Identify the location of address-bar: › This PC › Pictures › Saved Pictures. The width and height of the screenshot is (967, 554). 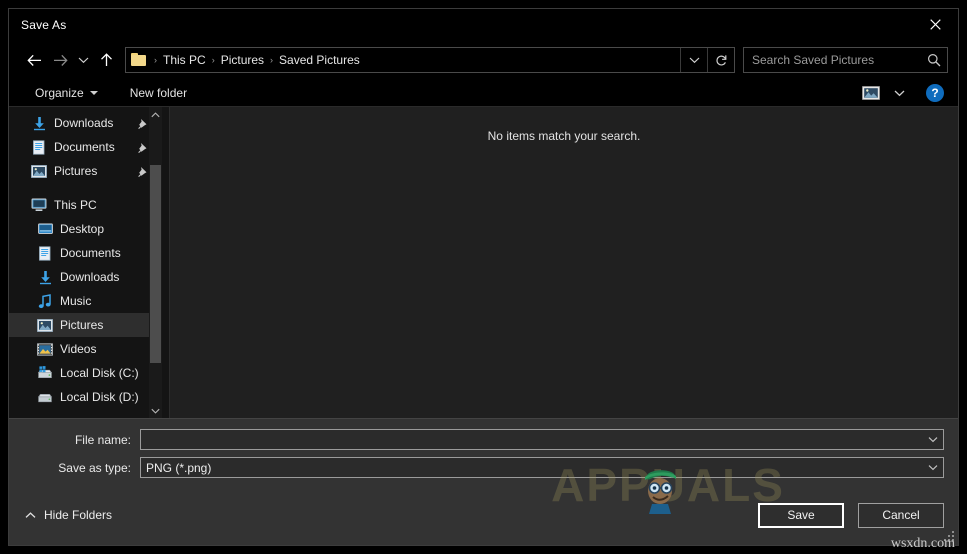
(430, 60).